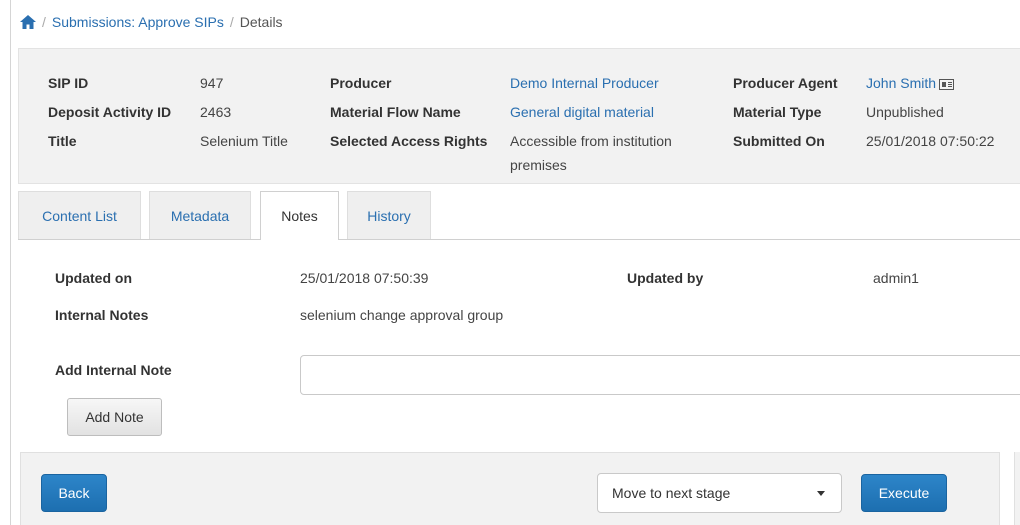 Image resolution: width=1020 pixels, height=525 pixels. Describe the element at coordinates (395, 112) in the screenshot. I see `material-flow-name-label: Material Flow Name` at that location.